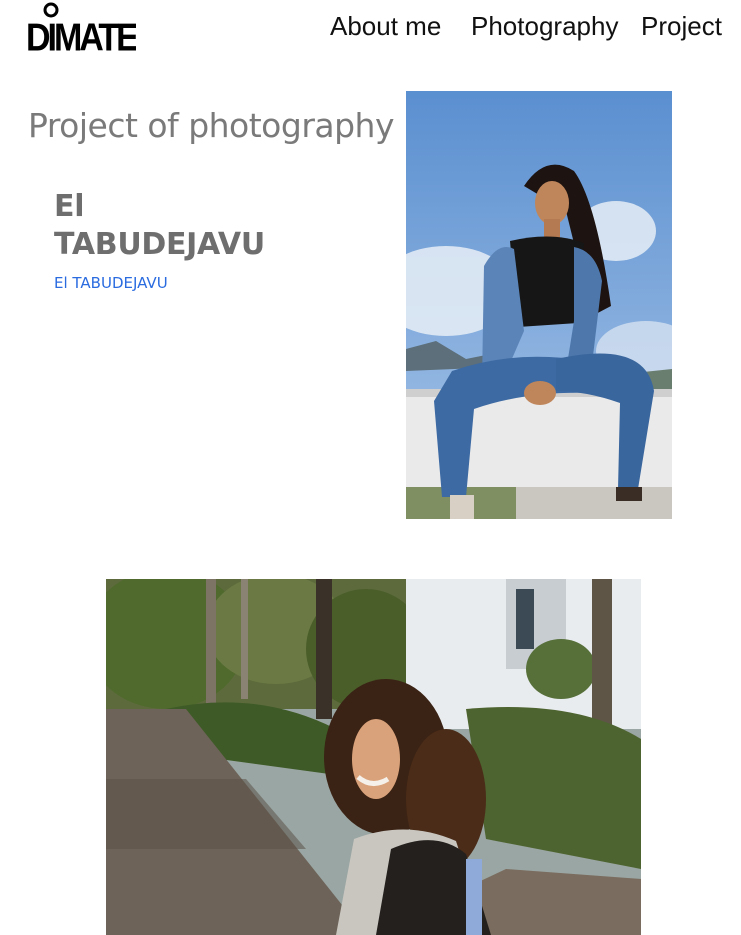 This screenshot has height=935, width=741. What do you see at coordinates (159, 225) in the screenshot?
I see `project-name: El TABUDEJAVU` at bounding box center [159, 225].